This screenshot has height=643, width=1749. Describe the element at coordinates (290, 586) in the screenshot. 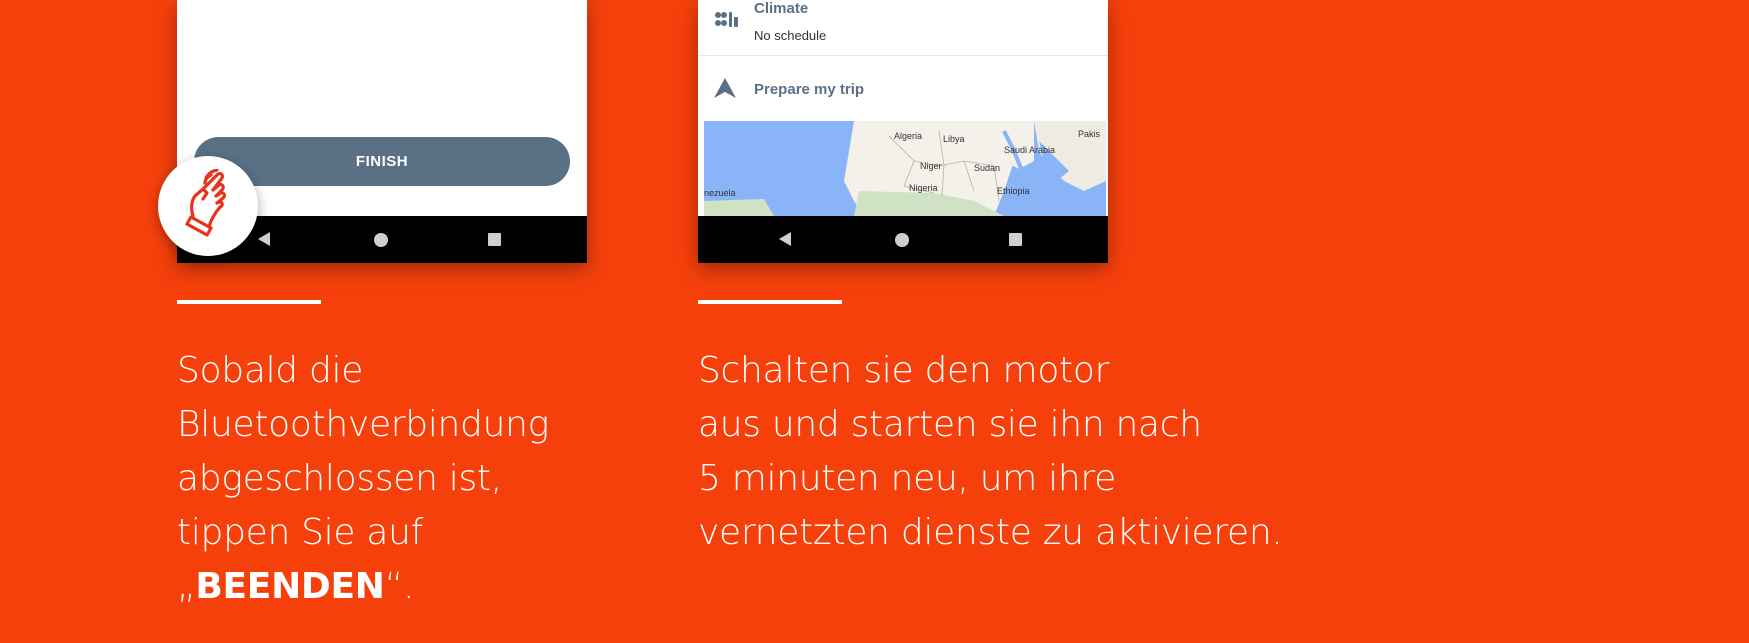

I see `beenden-emphasis: BEENDEN` at that location.